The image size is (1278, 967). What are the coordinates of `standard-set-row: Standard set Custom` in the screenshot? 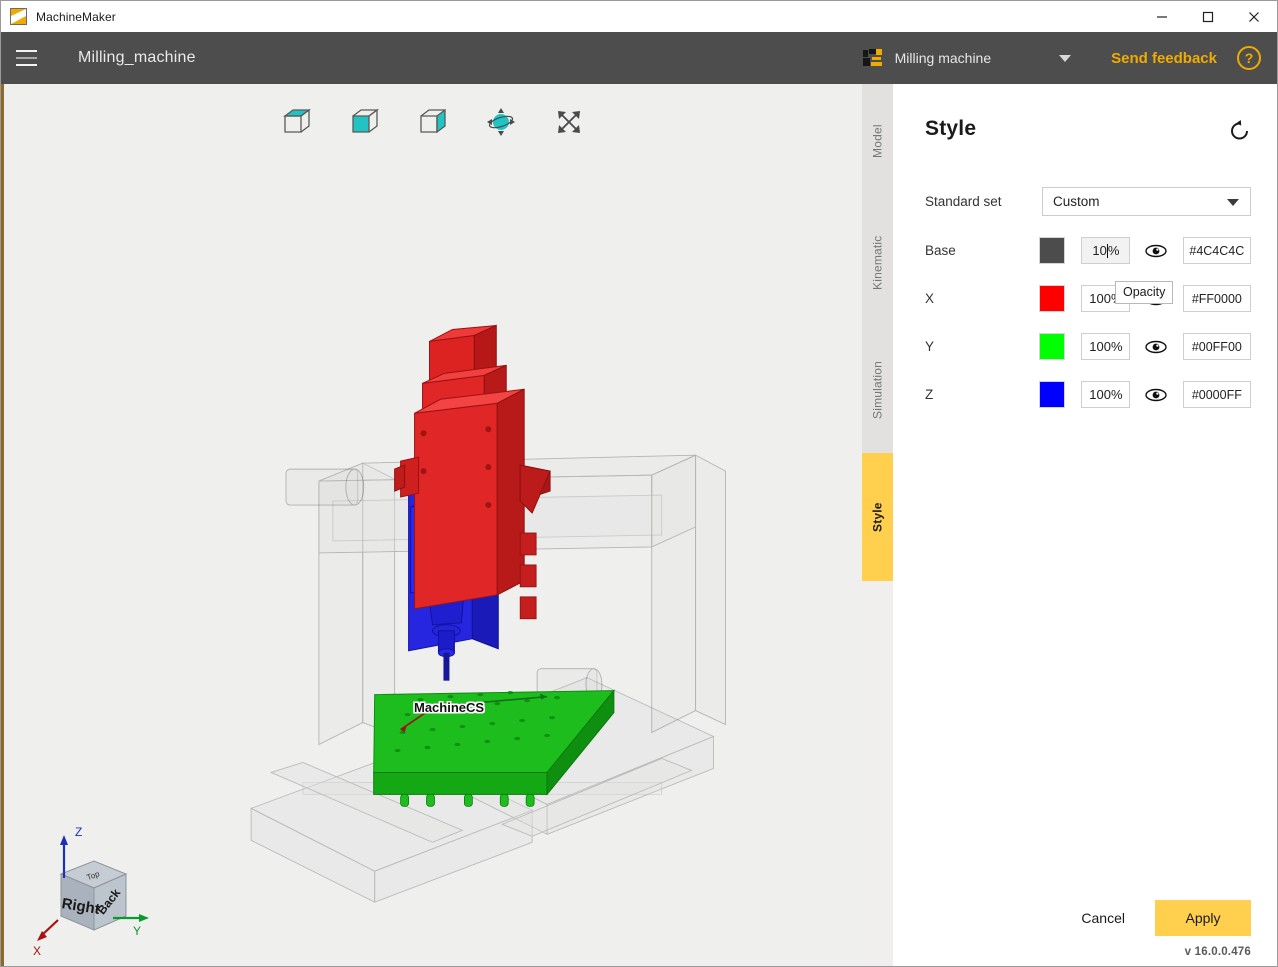 It's located at (1088, 201).